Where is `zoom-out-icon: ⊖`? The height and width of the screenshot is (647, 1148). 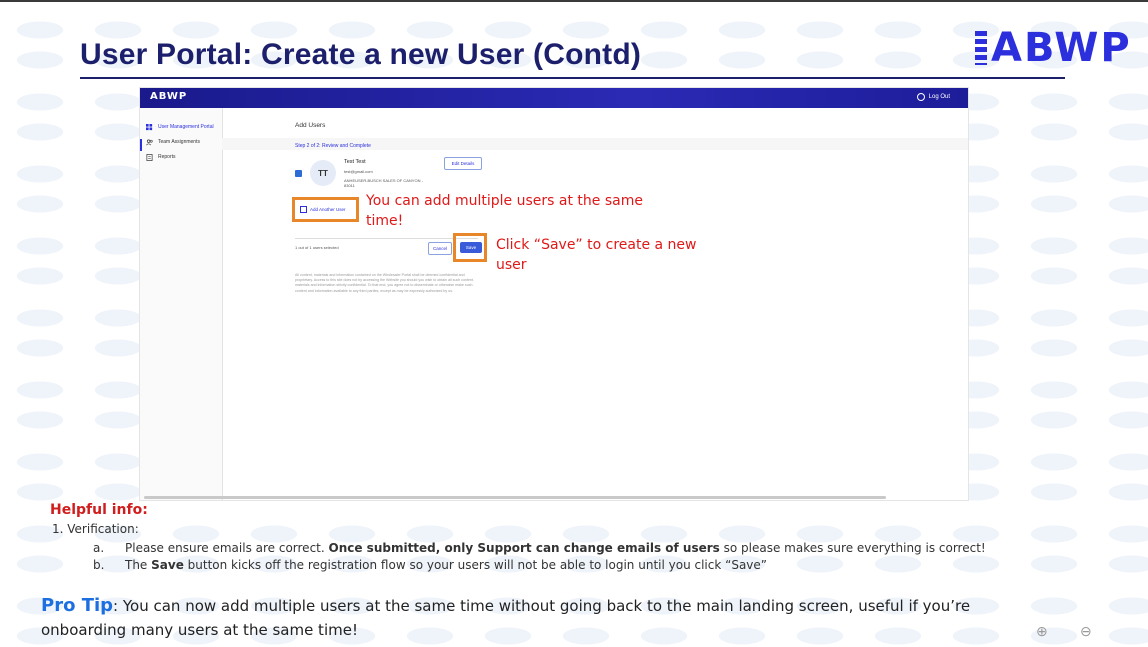 zoom-out-icon: ⊖ is located at coordinates (1086, 631).